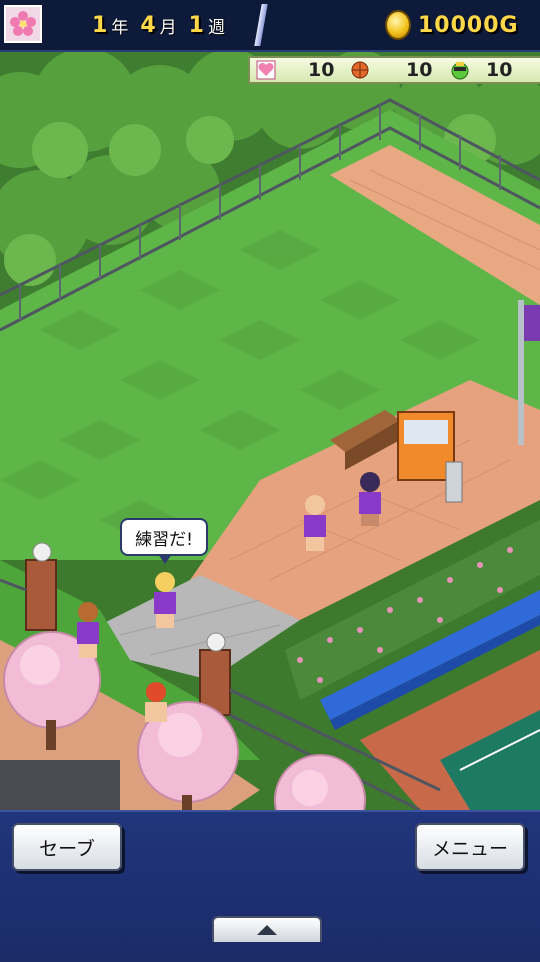 Image resolution: width=540 pixels, height=962 pixels. What do you see at coordinates (164, 541) in the screenshot?
I see `speech-bubble: 練習だ!` at bounding box center [164, 541].